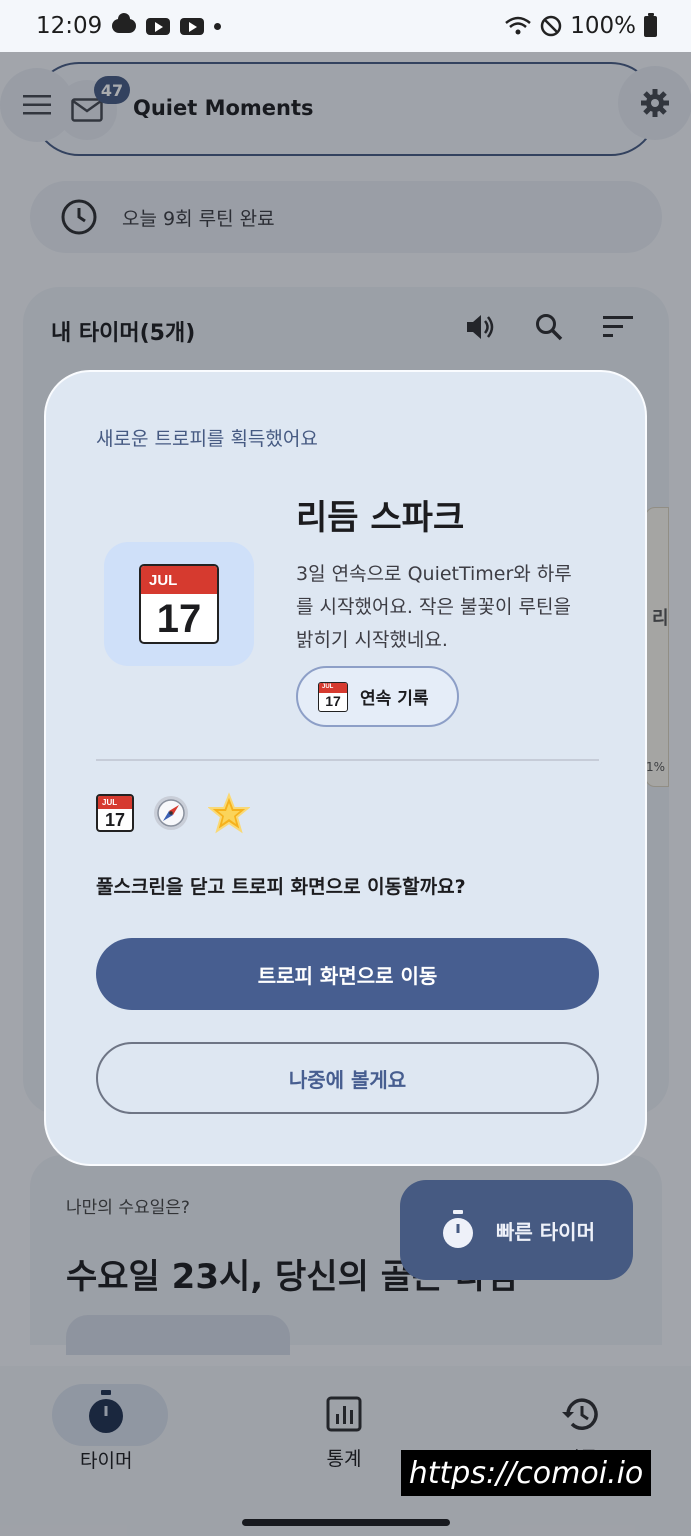 The height and width of the screenshot is (1536, 691). I want to click on quick-timer-label: 빠른 타이머, so click(545, 1231).